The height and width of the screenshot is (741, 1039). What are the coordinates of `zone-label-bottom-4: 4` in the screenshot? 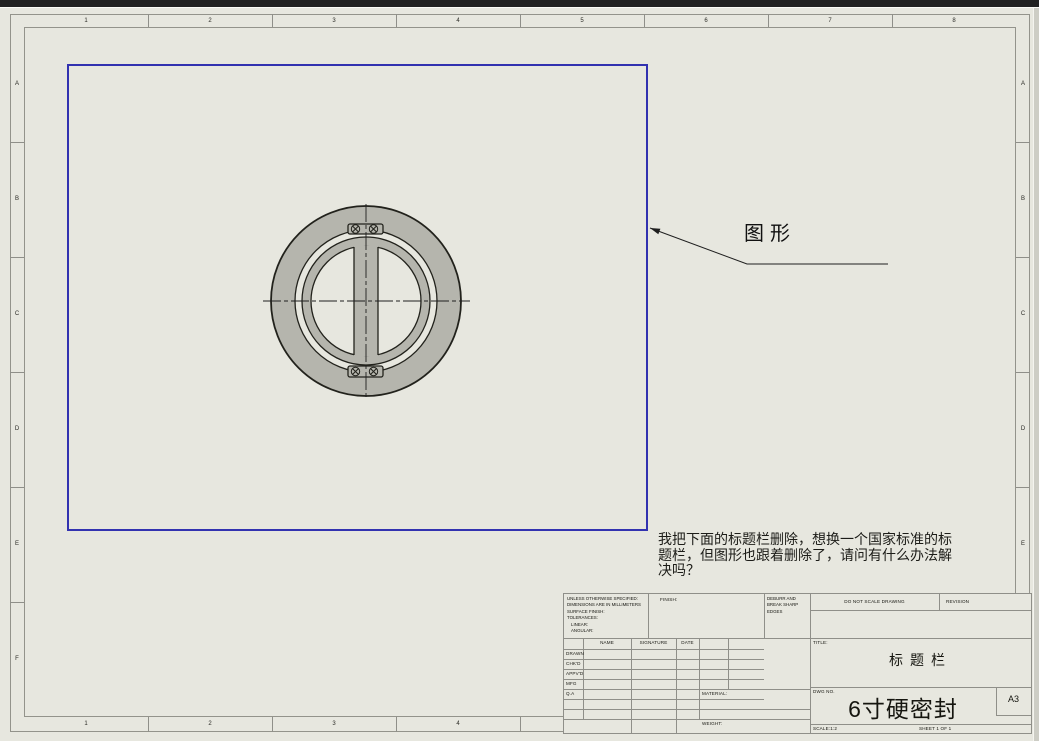 It's located at (458, 724).